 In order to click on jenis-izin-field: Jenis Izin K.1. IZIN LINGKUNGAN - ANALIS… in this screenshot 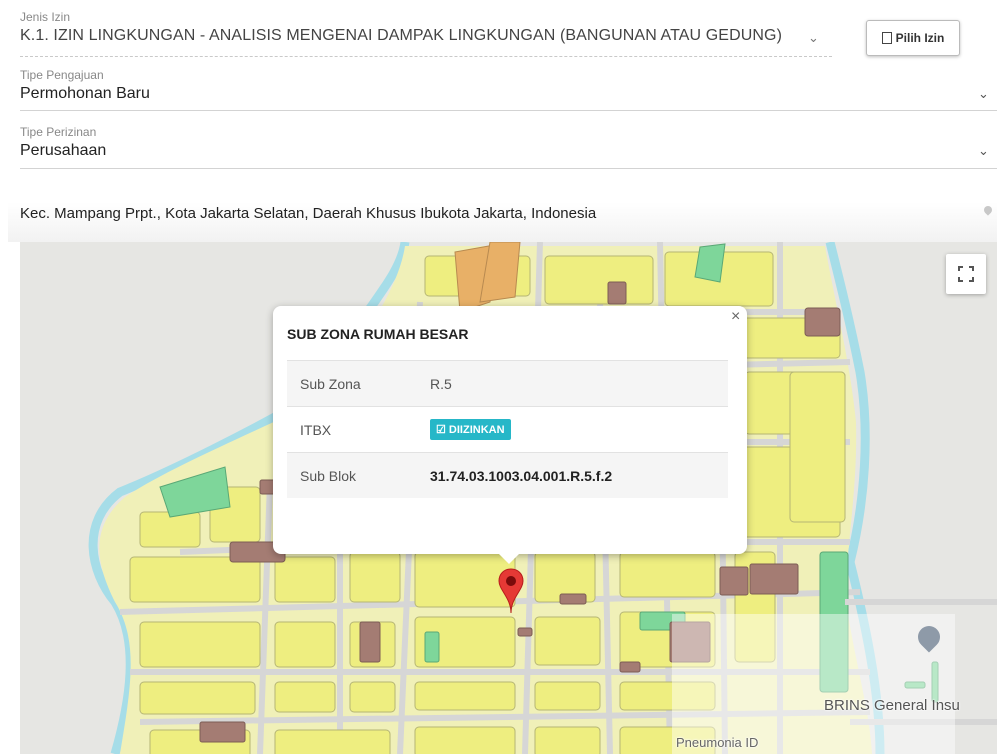, I will do `click(426, 28)`.